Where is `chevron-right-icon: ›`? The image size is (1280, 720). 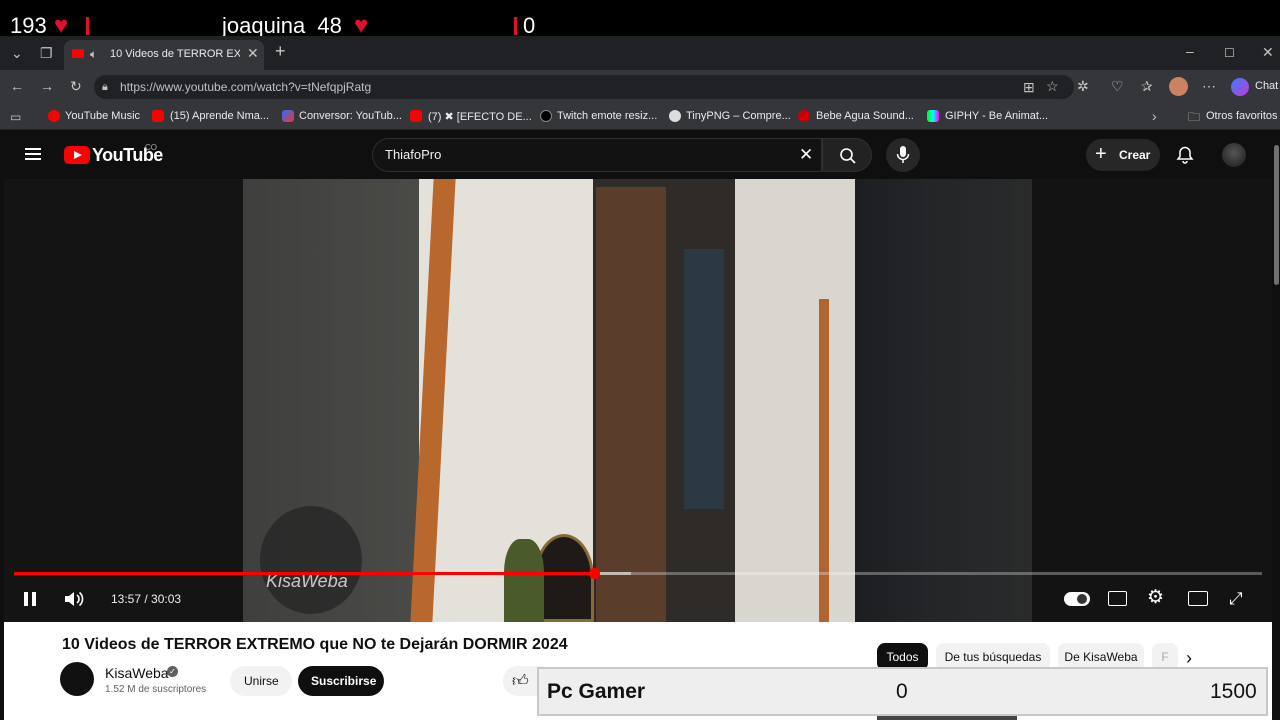
chevron-right-icon: › is located at coordinates (1154, 116).